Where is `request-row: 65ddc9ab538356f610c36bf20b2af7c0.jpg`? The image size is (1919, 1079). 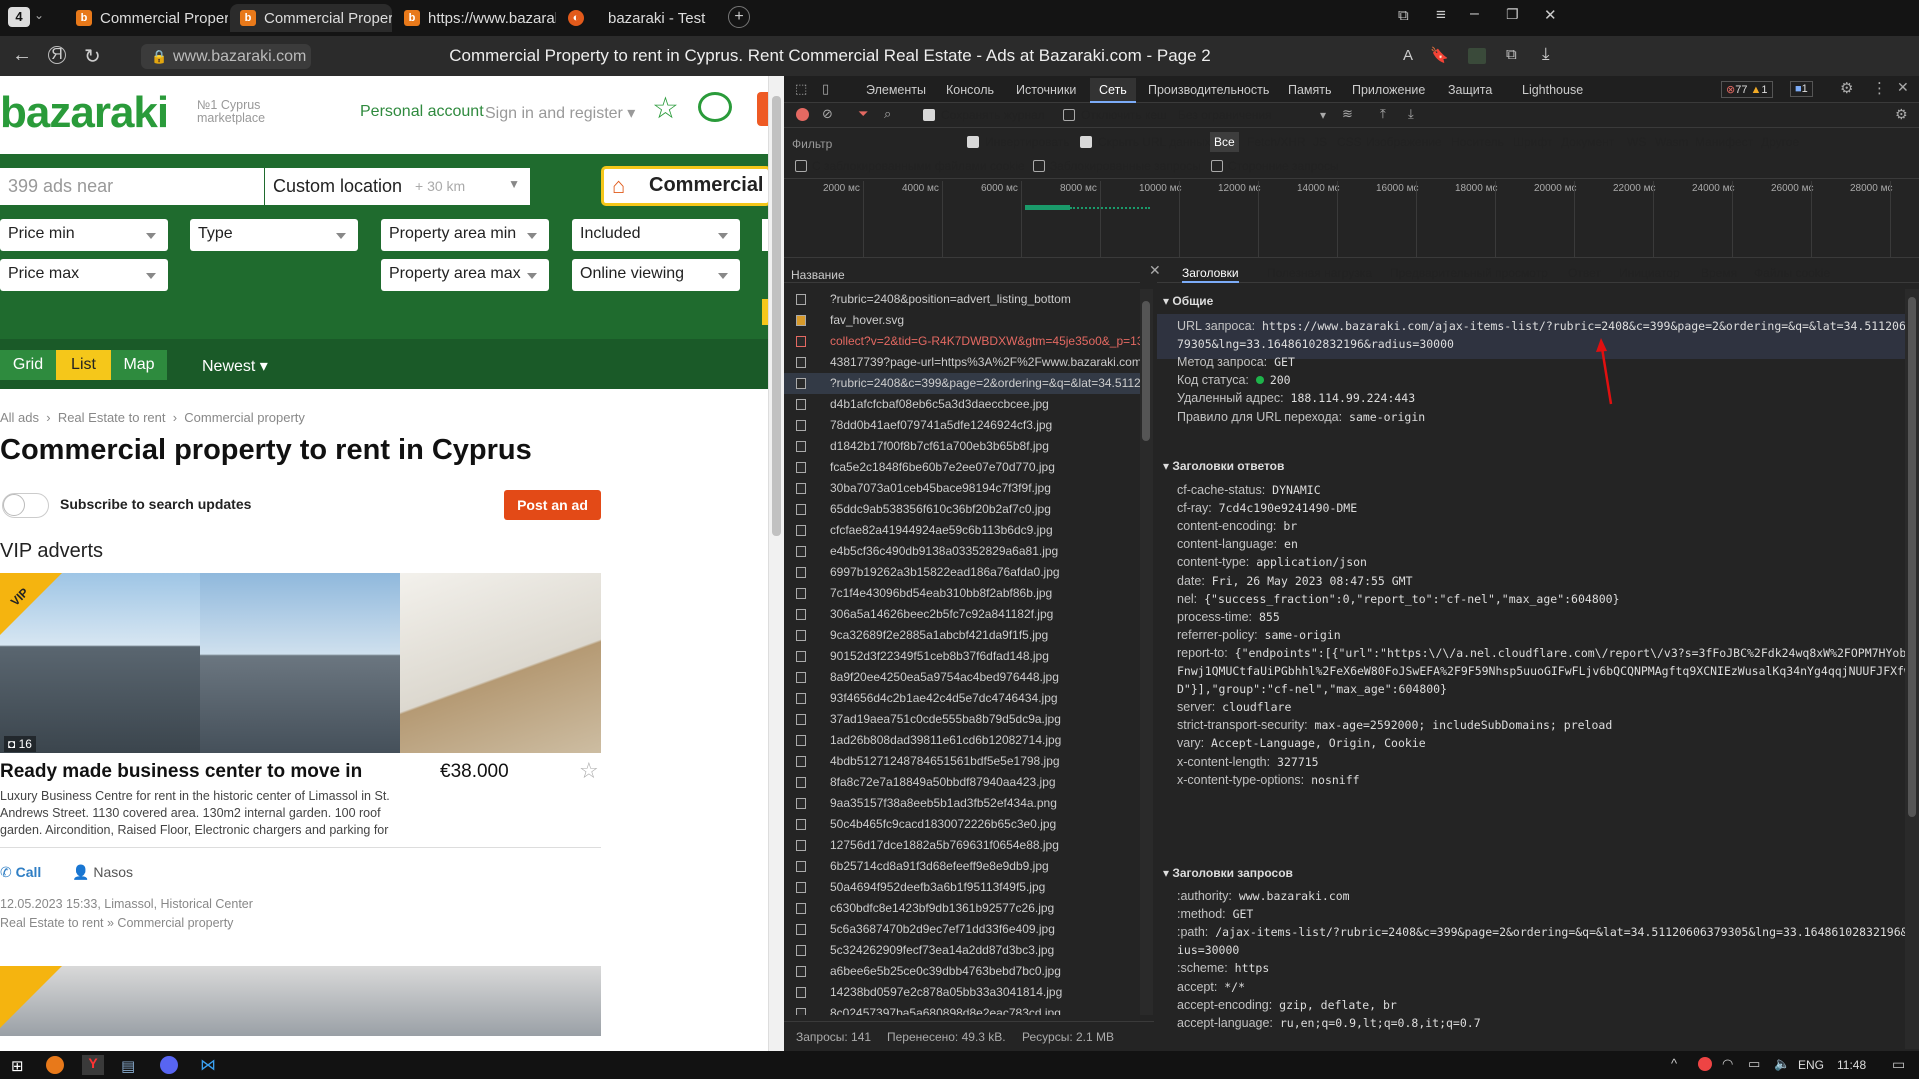
request-row: 65ddc9ab538356f610c36bf20b2af7c0.jpg is located at coordinates (962, 509).